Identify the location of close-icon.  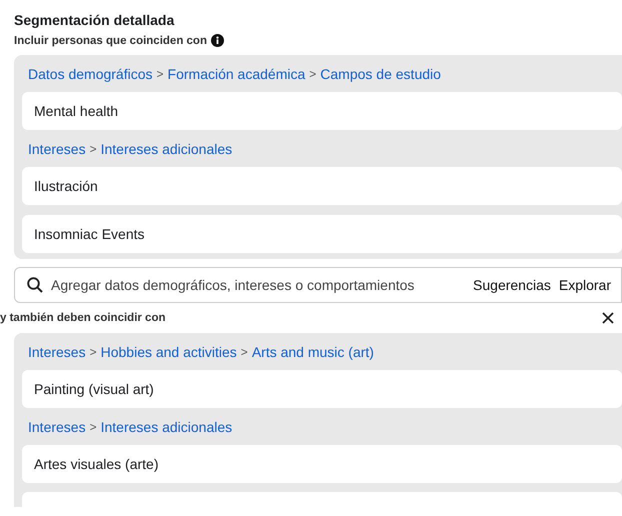
(608, 318).